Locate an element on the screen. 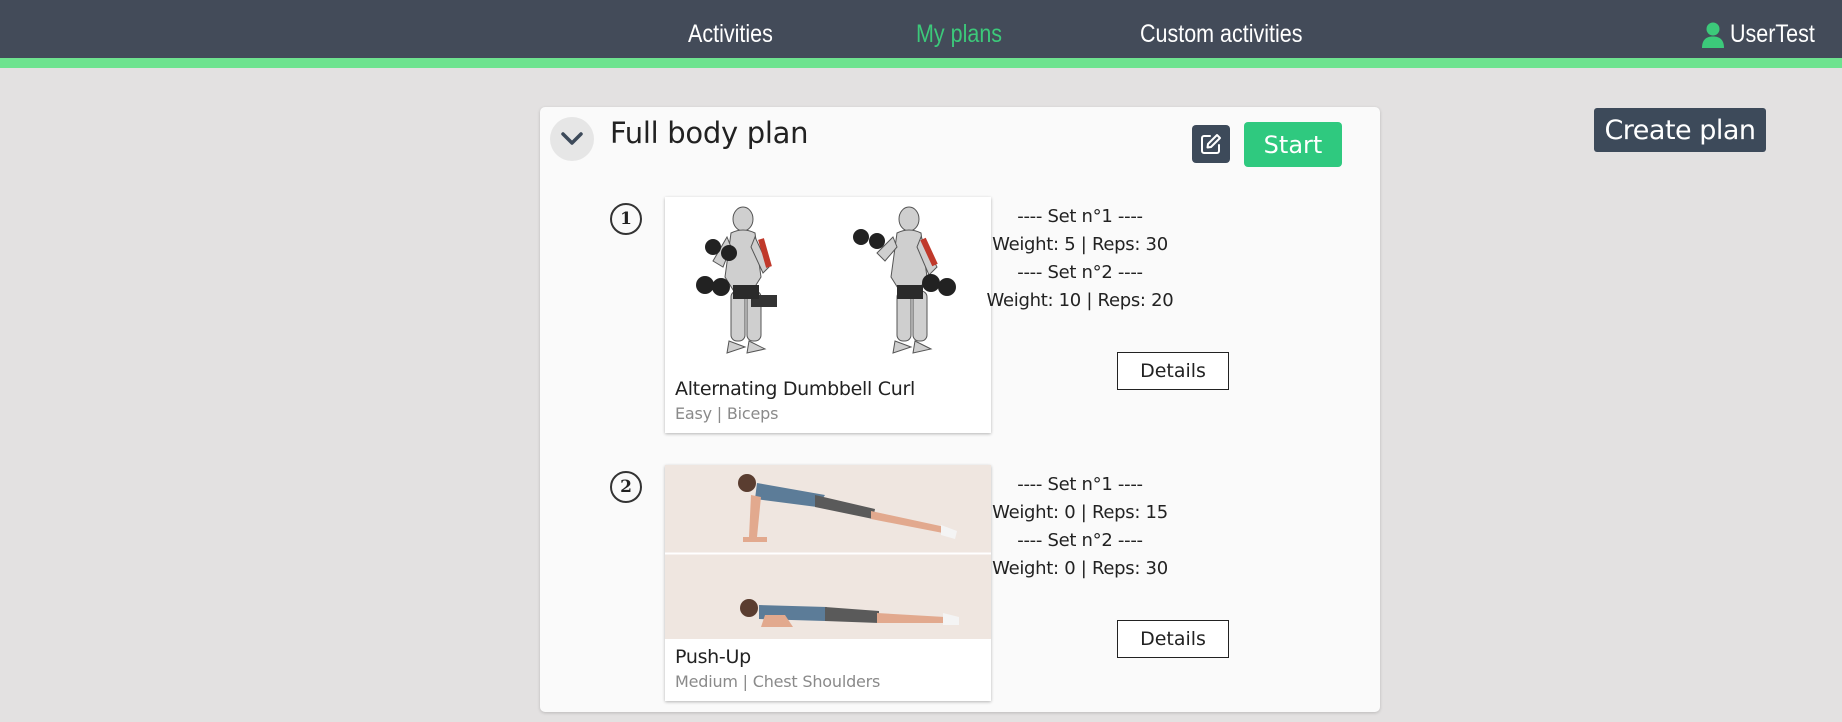 The image size is (1842, 722). edit-icon is located at coordinates (1211, 144).